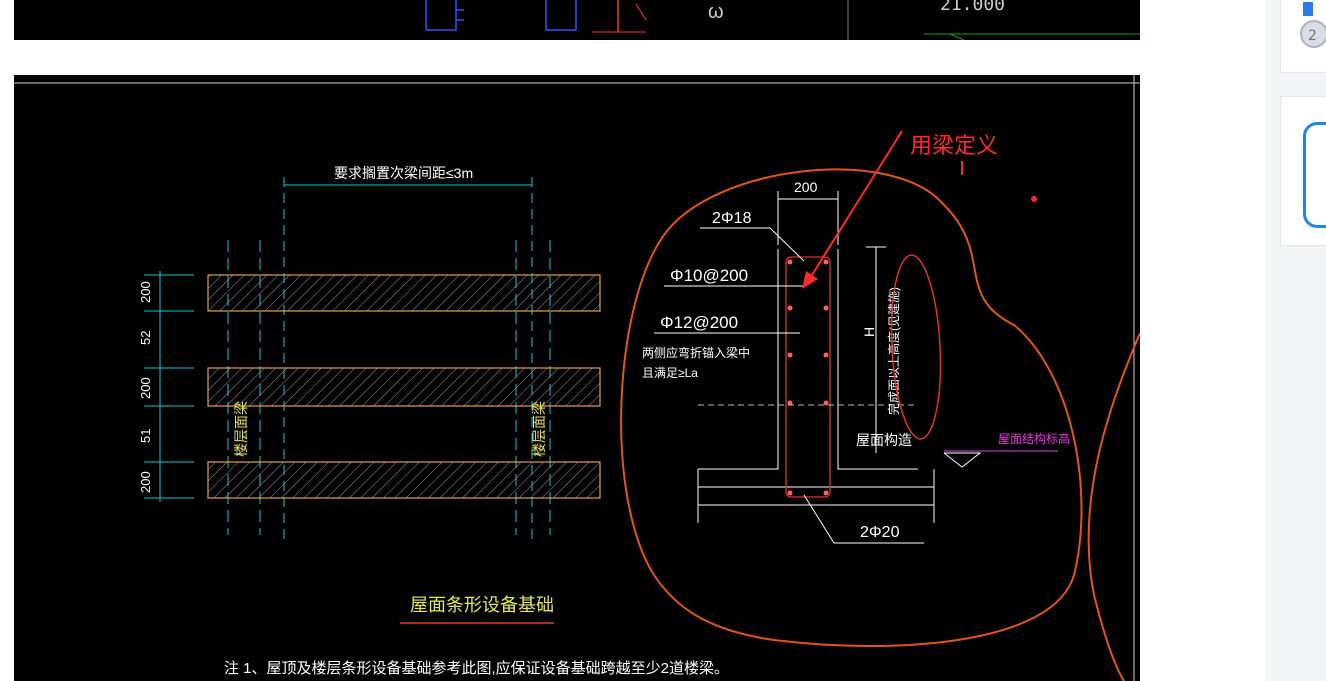  What do you see at coordinates (145, 388) in the screenshot?
I see `dim-label-3: 200` at bounding box center [145, 388].